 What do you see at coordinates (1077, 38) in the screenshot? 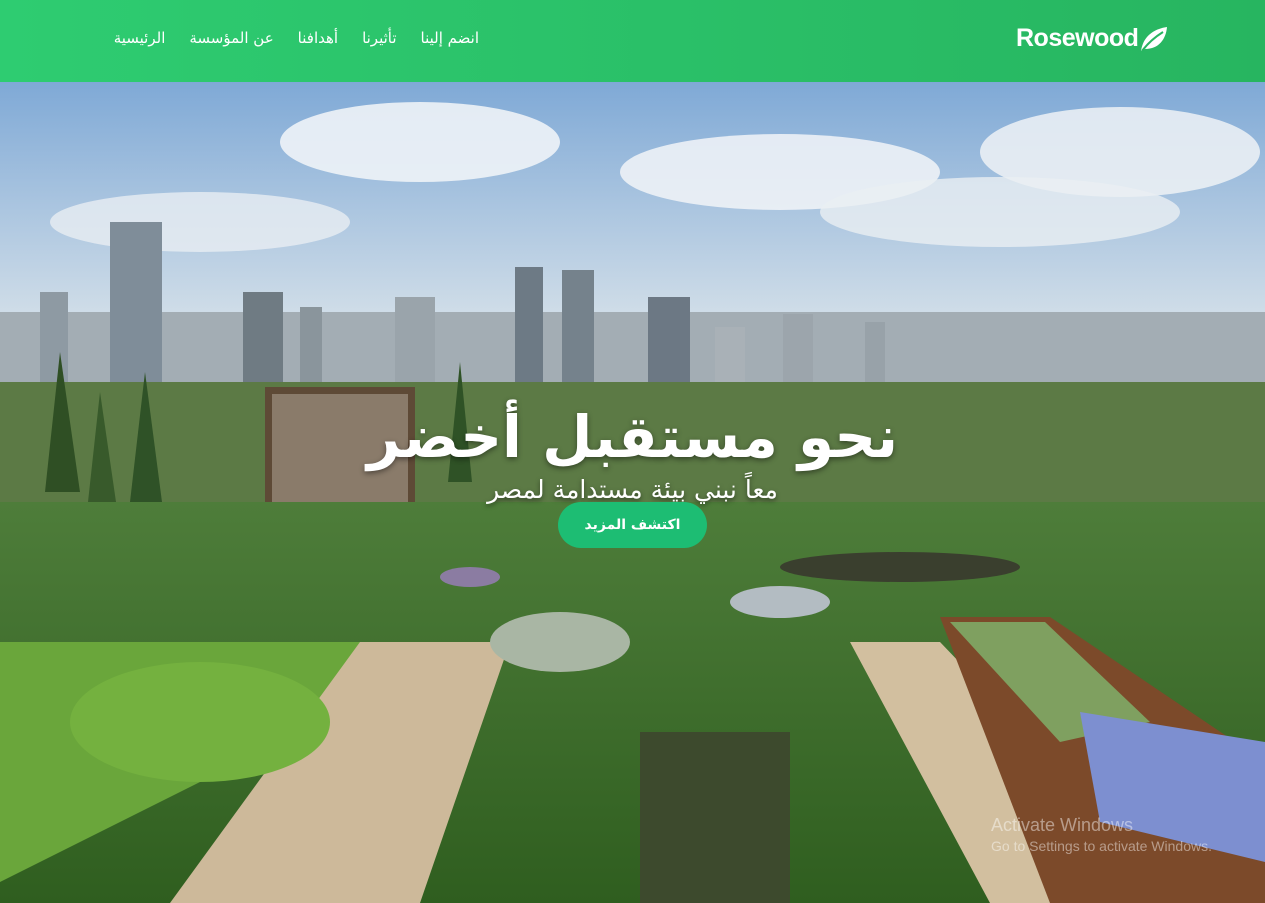
I see `brand-name: Rosewood` at bounding box center [1077, 38].